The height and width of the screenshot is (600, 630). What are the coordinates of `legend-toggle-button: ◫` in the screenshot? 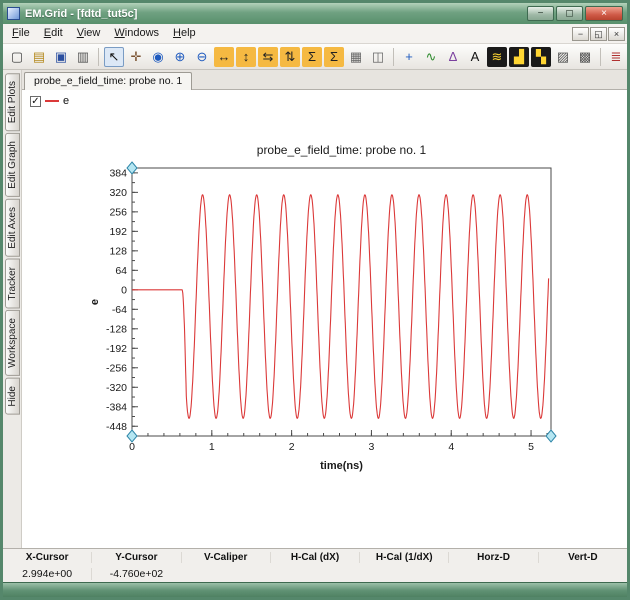 It's located at (378, 57).